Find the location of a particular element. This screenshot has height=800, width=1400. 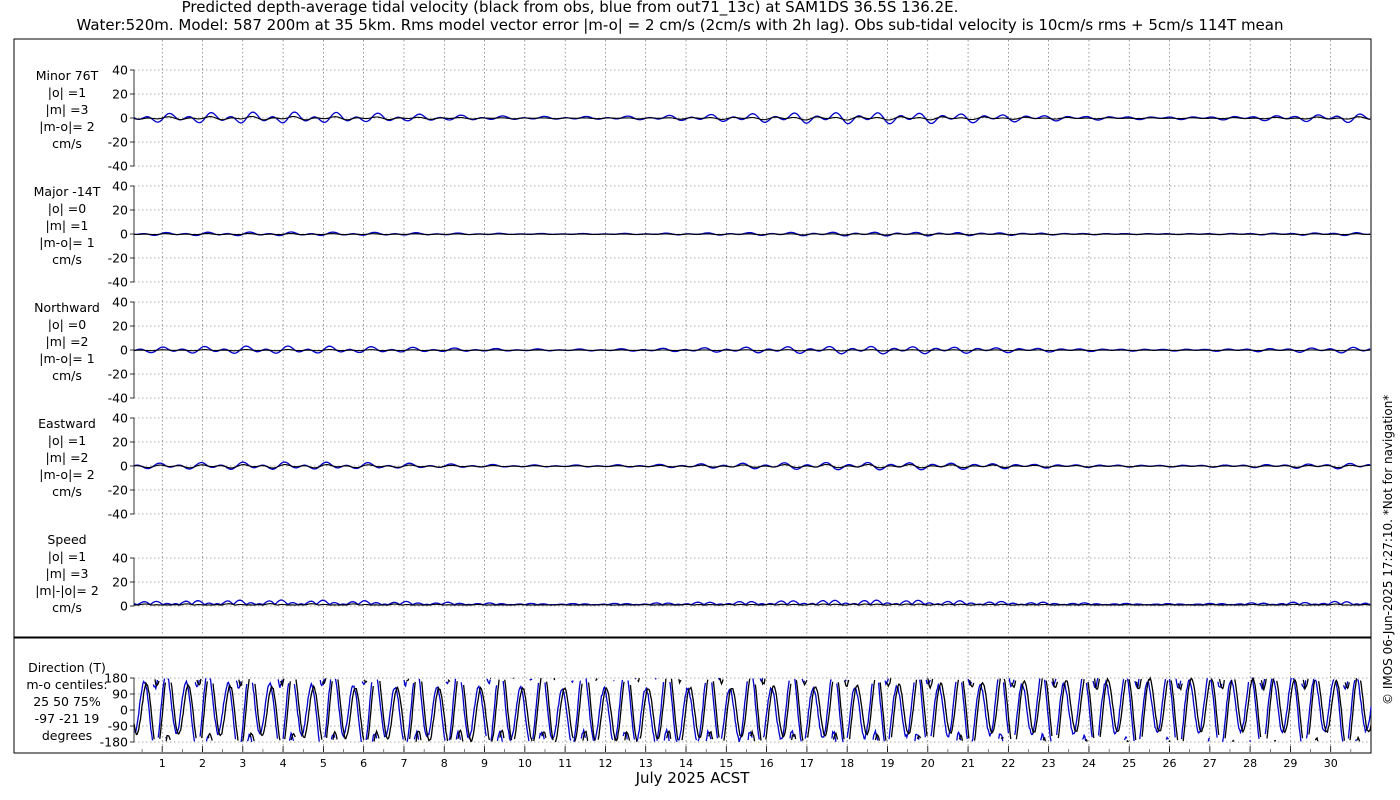

y-tick-label: 180 is located at coordinates (116, 678).